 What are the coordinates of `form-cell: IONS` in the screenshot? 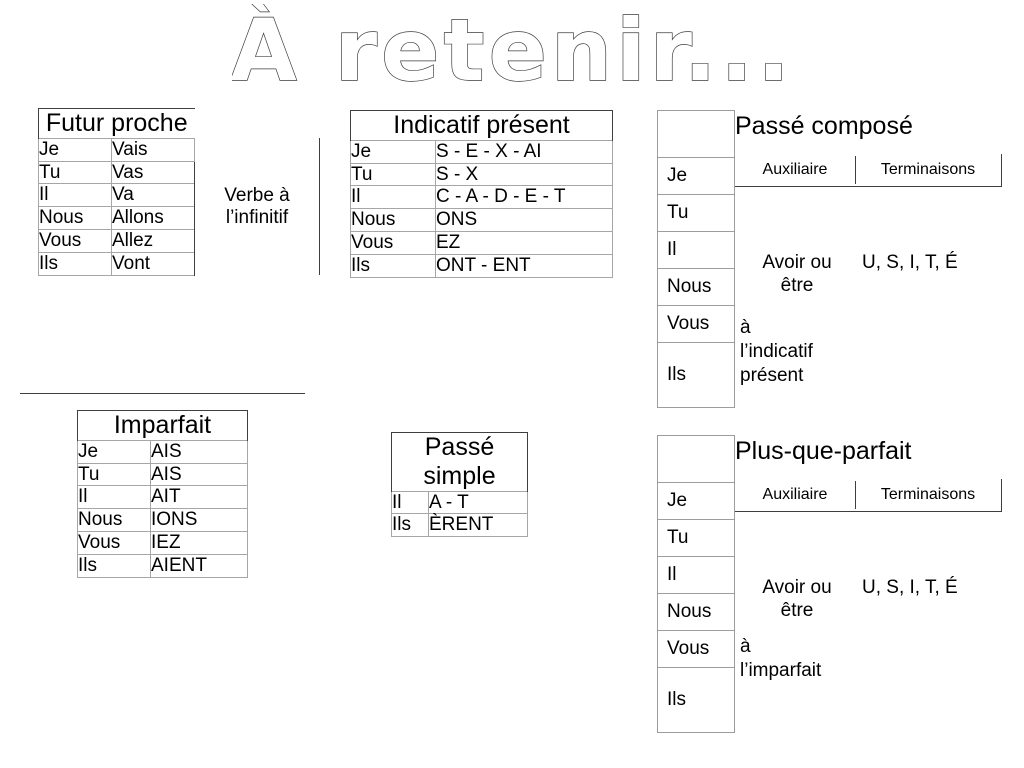 It's located at (199, 520).